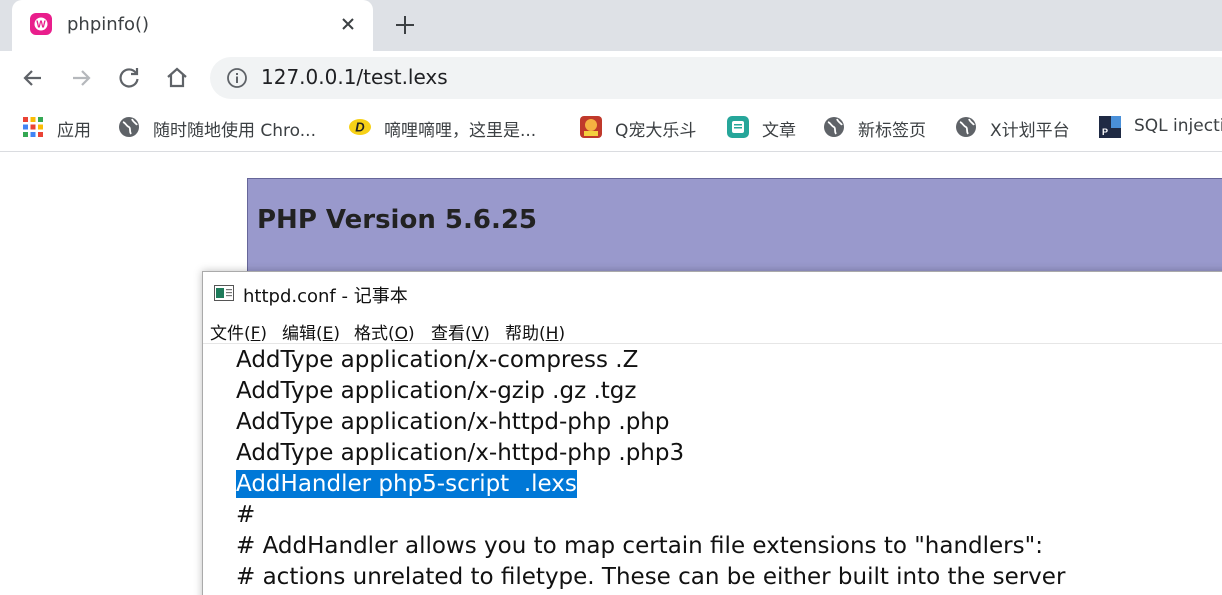 Image resolution: width=1222 pixels, height=595 pixels. I want to click on php-version-header: PHP Version 5.6.25, so click(734, 228).